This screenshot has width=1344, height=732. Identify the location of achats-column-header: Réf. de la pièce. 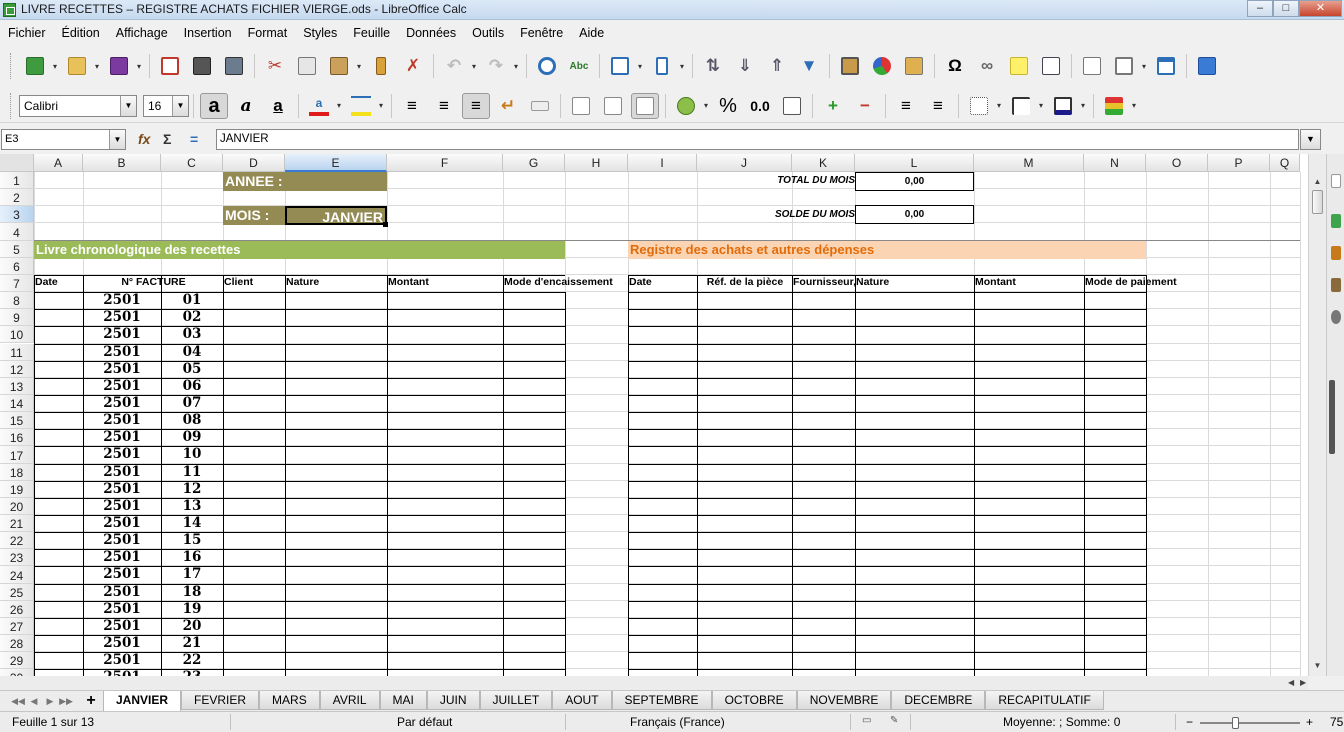
(744, 283).